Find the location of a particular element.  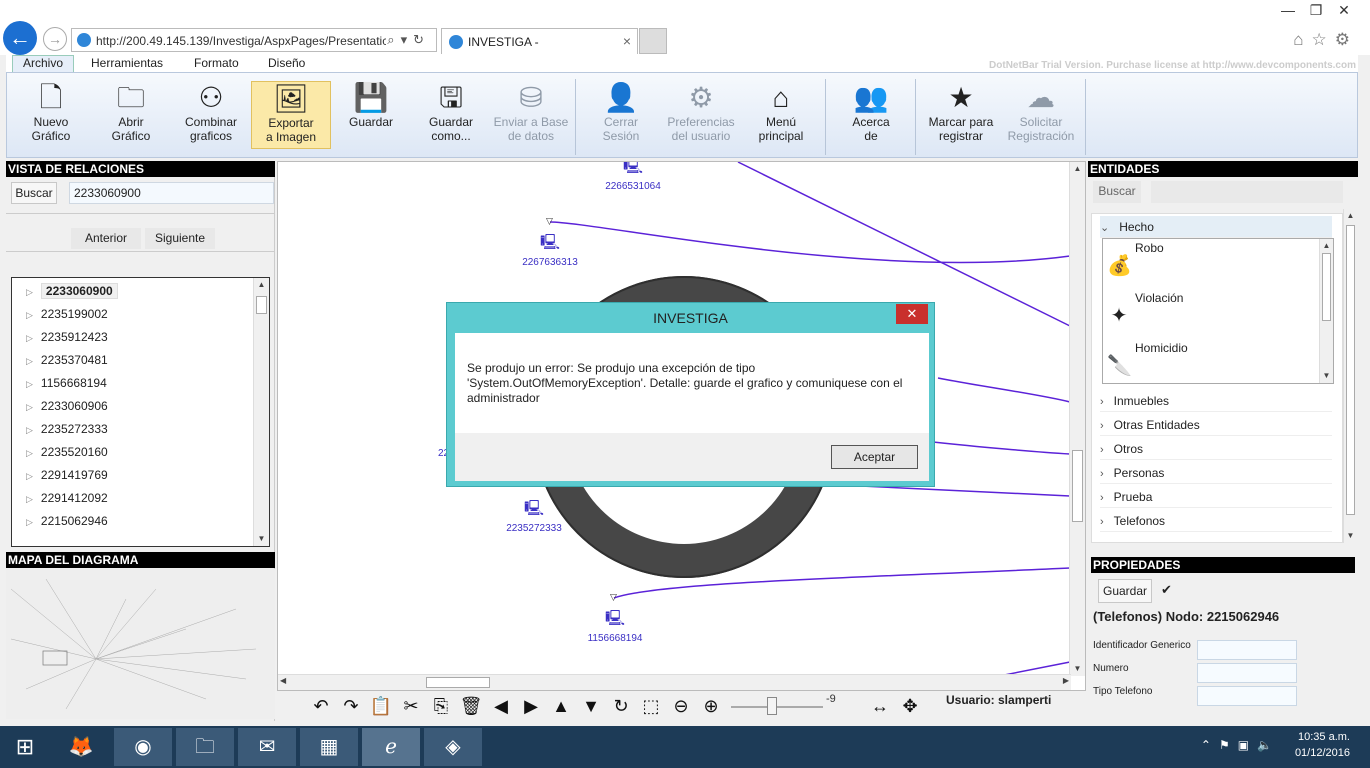

phone-node: 🖳 2235272333 is located at coordinates (534, 516).